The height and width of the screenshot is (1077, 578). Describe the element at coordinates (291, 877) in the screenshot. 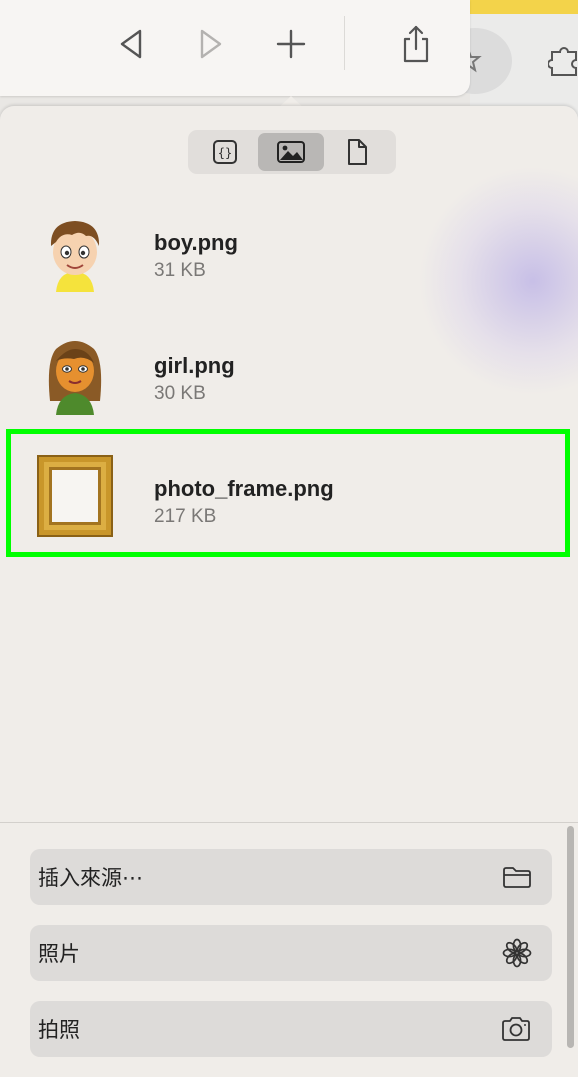

I see `insert-from-source-button: 插入來源⋯` at that location.